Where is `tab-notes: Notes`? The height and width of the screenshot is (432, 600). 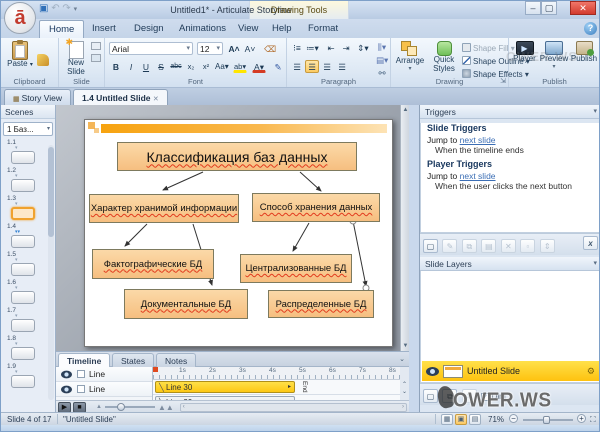
tab-notes: Notes is located at coordinates (176, 360).